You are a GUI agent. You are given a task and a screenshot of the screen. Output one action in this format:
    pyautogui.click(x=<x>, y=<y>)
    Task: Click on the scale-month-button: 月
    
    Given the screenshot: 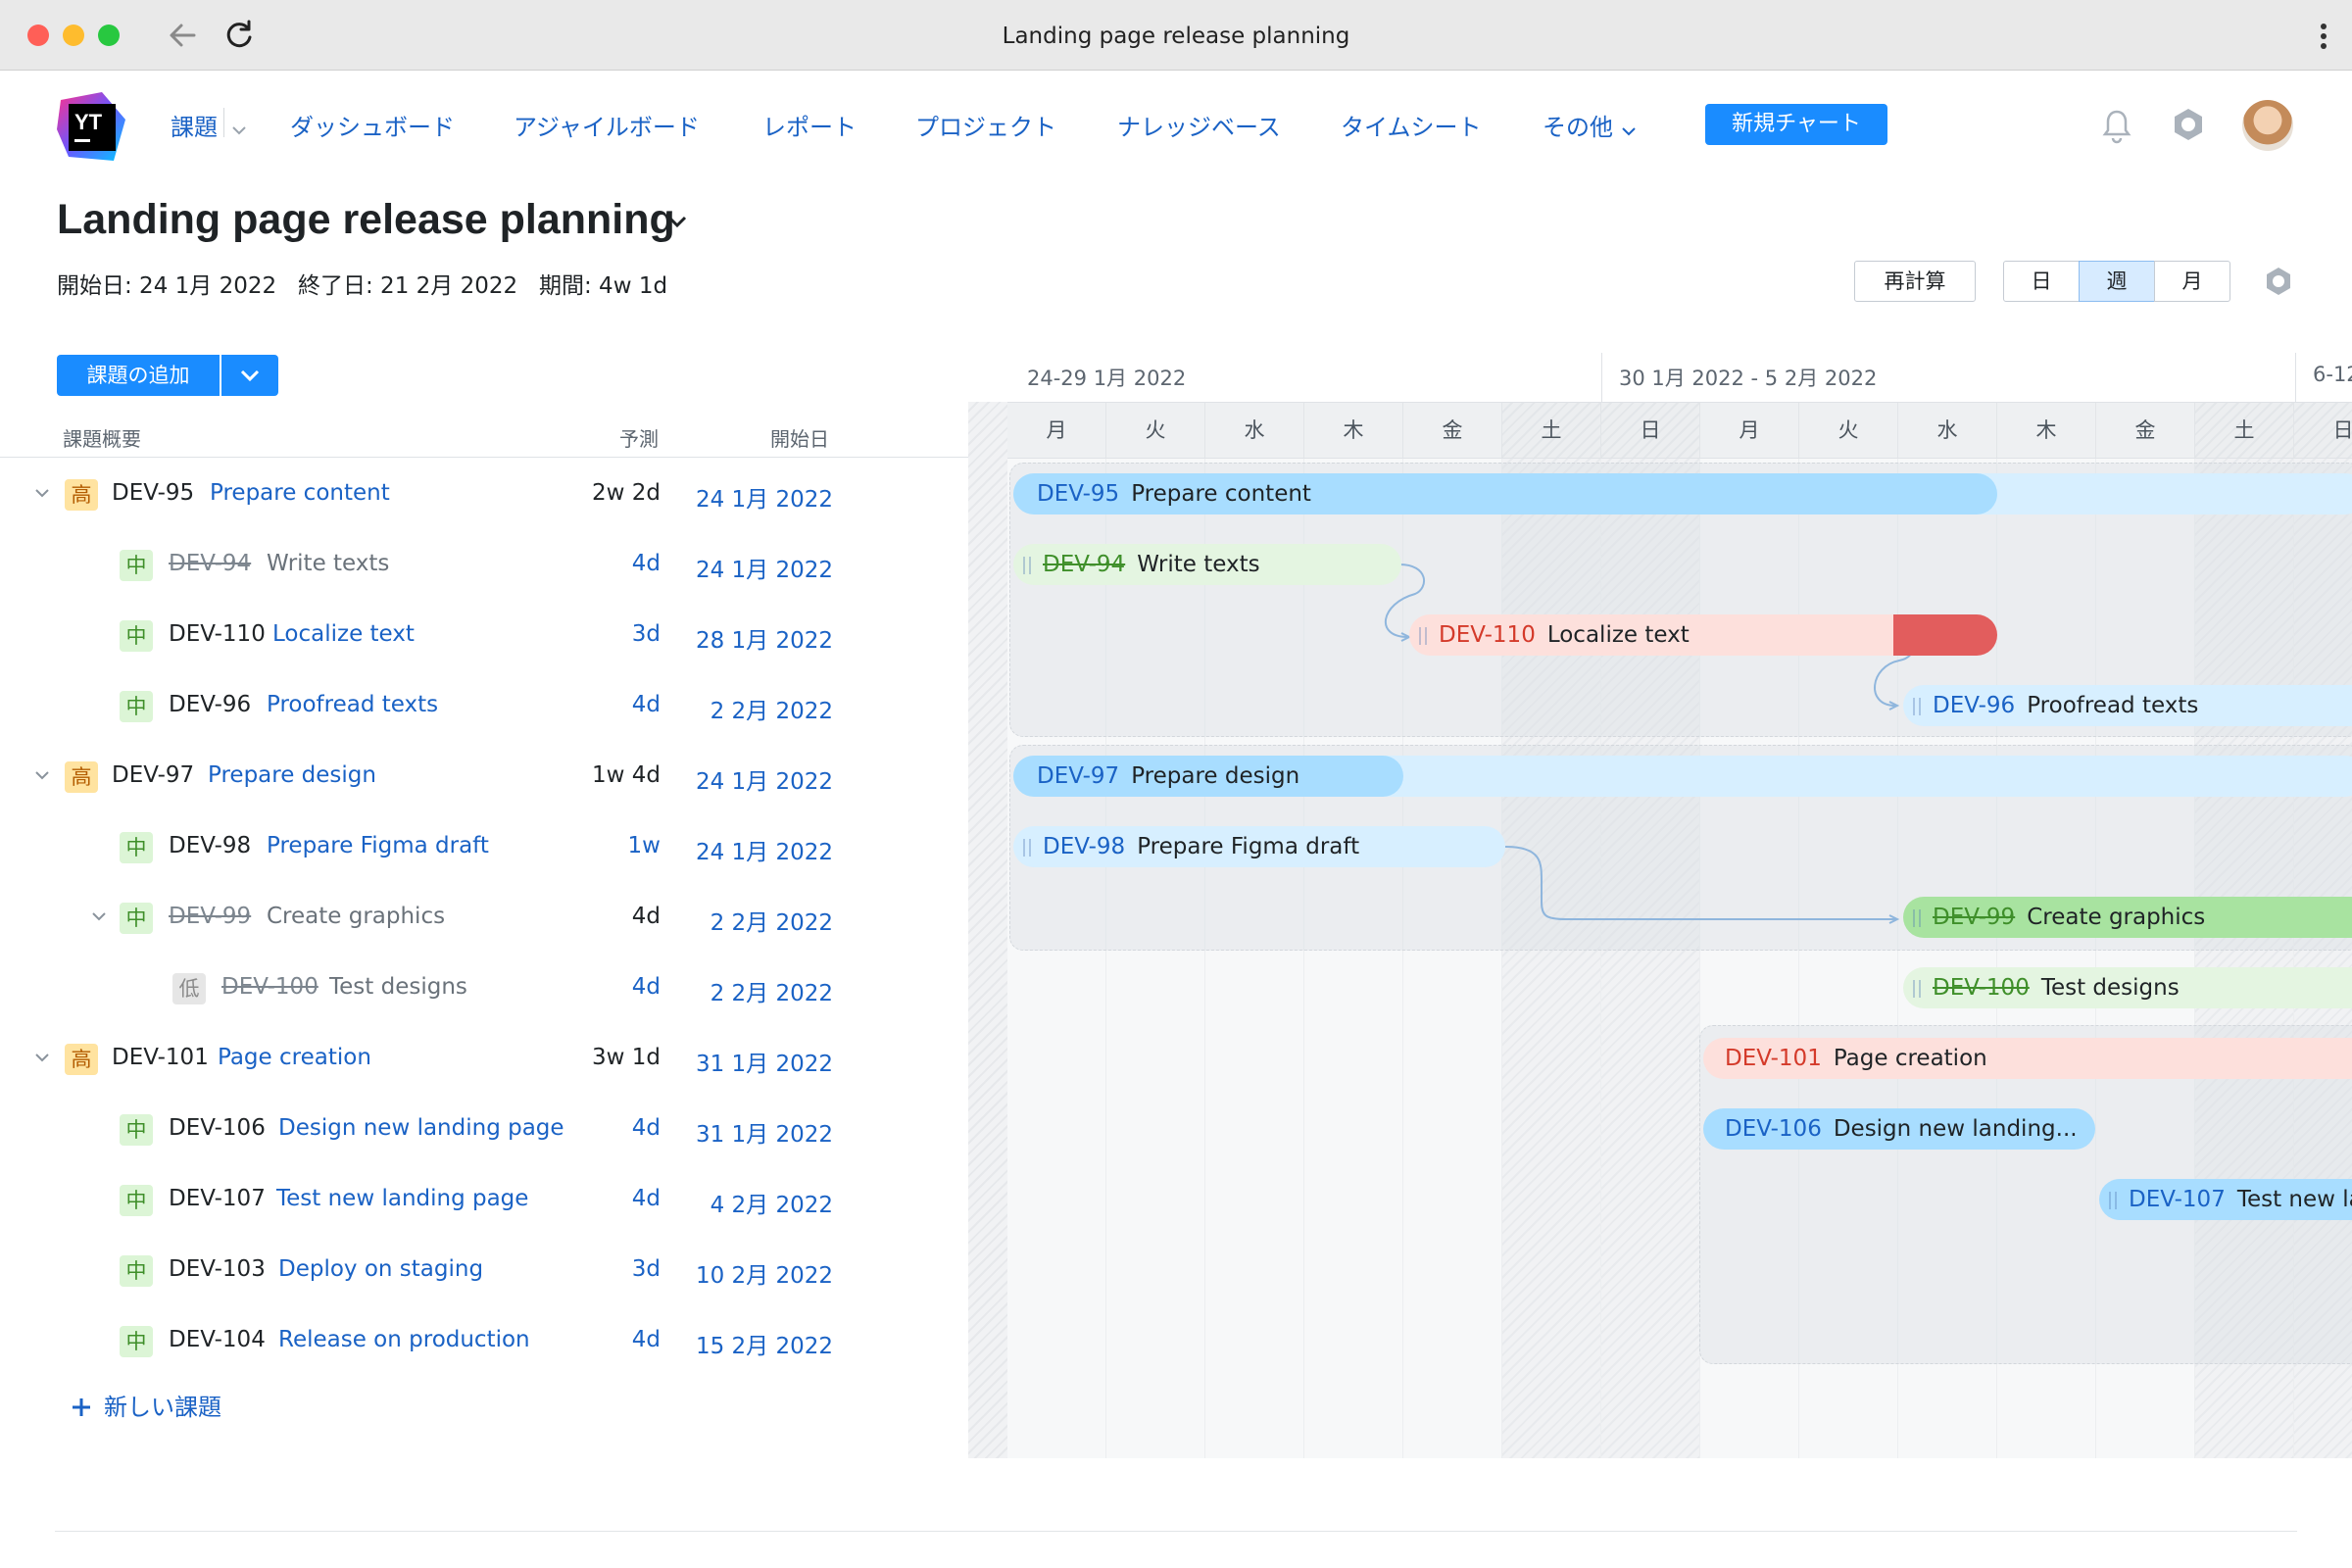 What is the action you would take?
    pyautogui.click(x=2192, y=281)
    